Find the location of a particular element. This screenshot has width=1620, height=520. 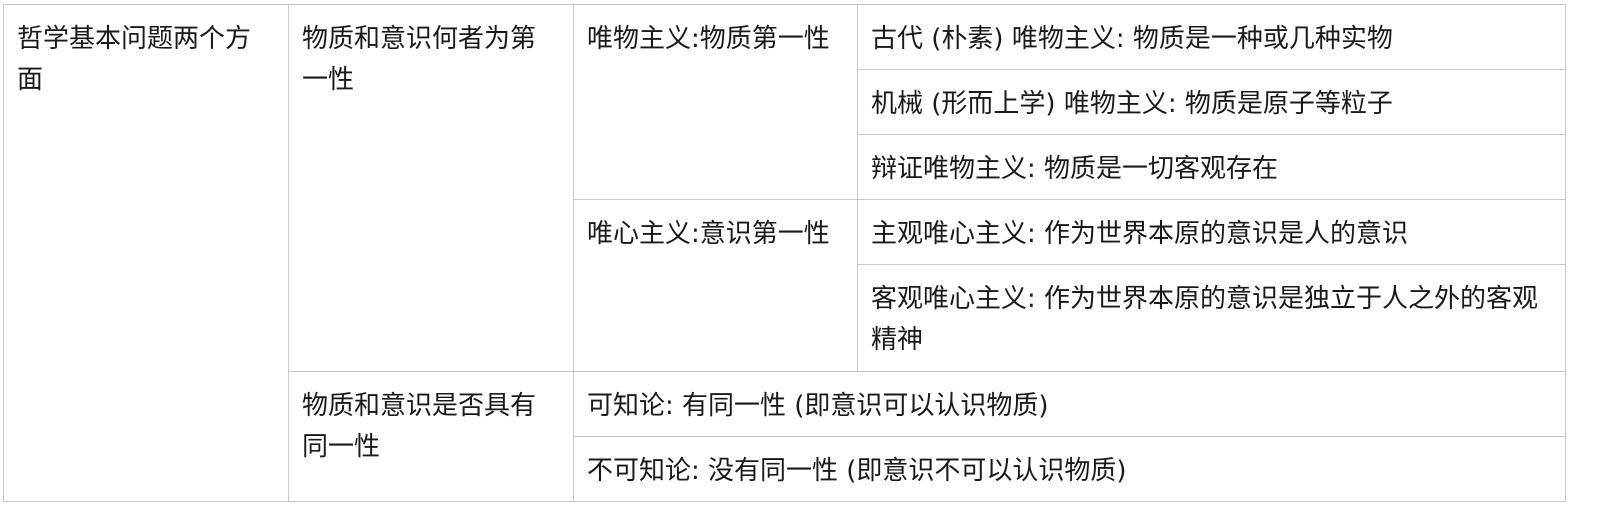

school-cell-materialism: 唯物主义:物质第一性 is located at coordinates (715, 102).